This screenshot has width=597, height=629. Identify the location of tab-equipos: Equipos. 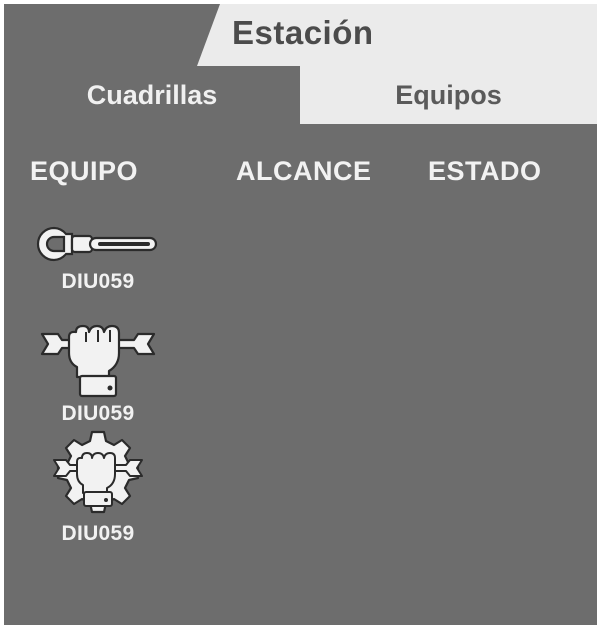
(448, 95).